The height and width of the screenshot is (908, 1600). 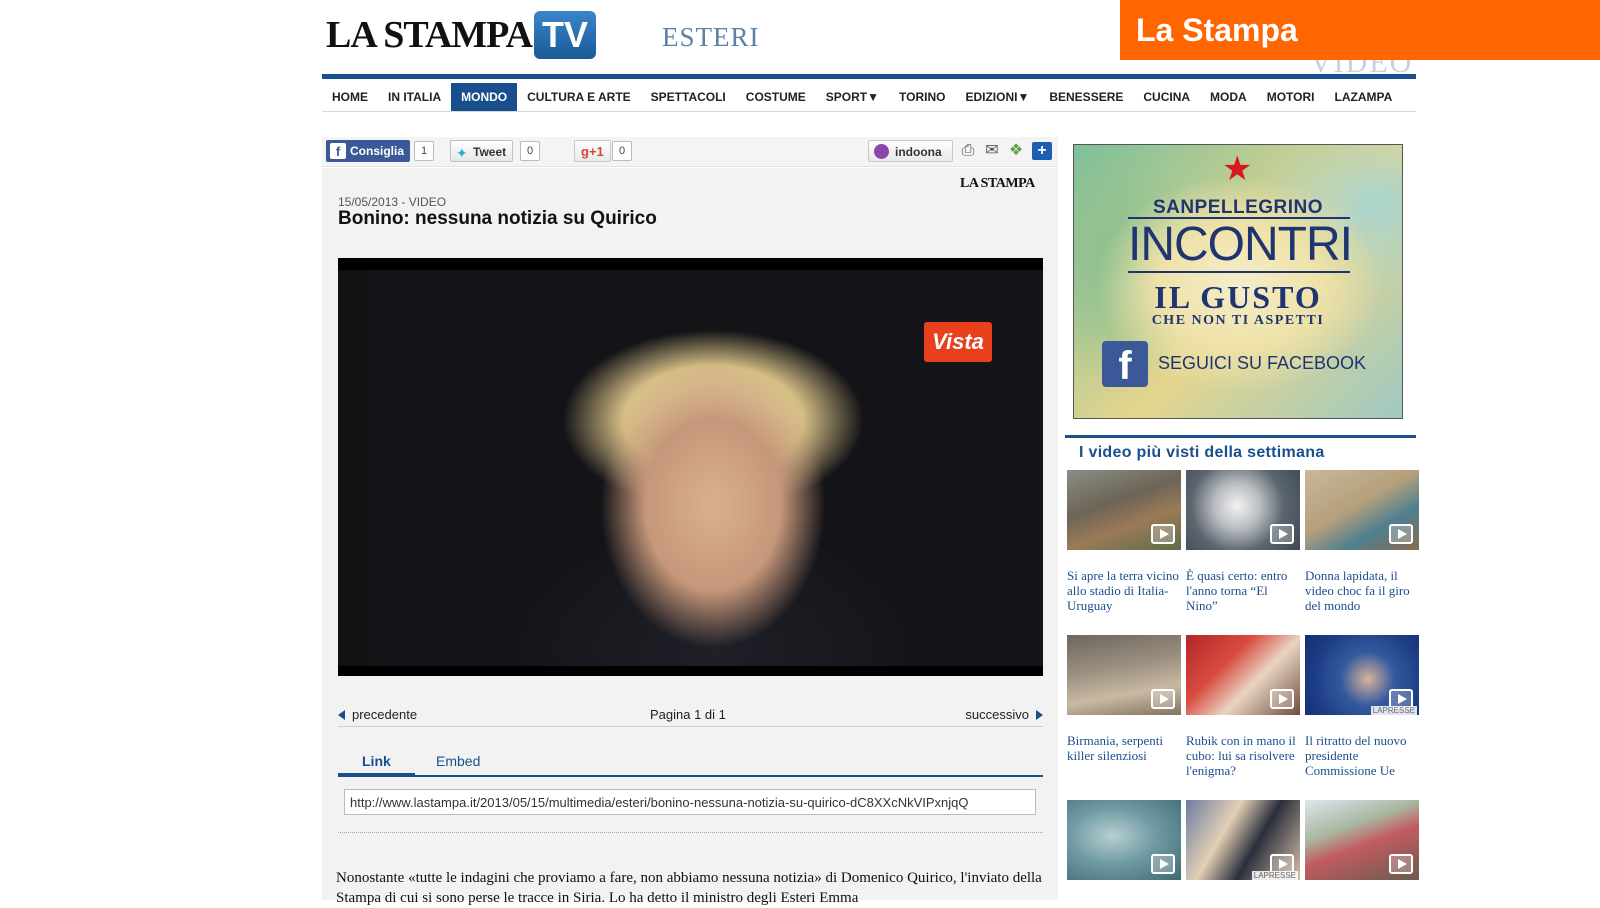 I want to click on facebook-like-label: Consiglia, so click(x=377, y=151).